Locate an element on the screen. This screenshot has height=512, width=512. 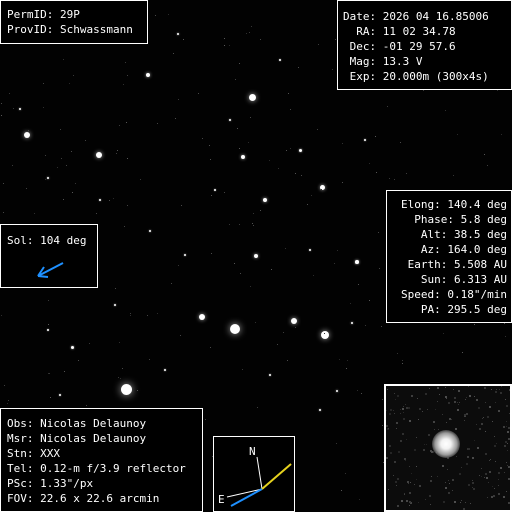
comet-nucleus is located at coordinates (446, 444).